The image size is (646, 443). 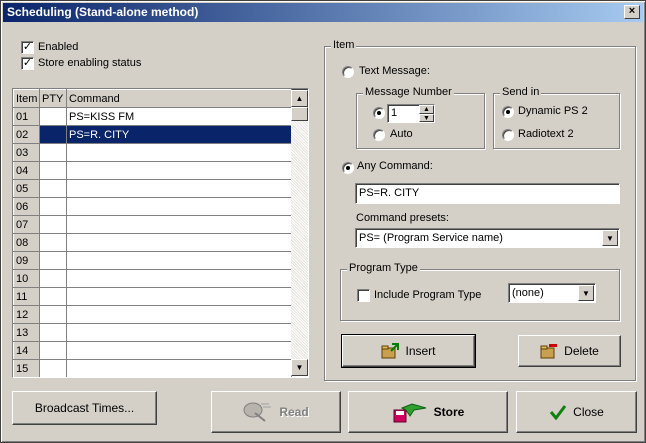 I want to click on table-row: 02 PS=R. CITY, so click(x=152, y=134).